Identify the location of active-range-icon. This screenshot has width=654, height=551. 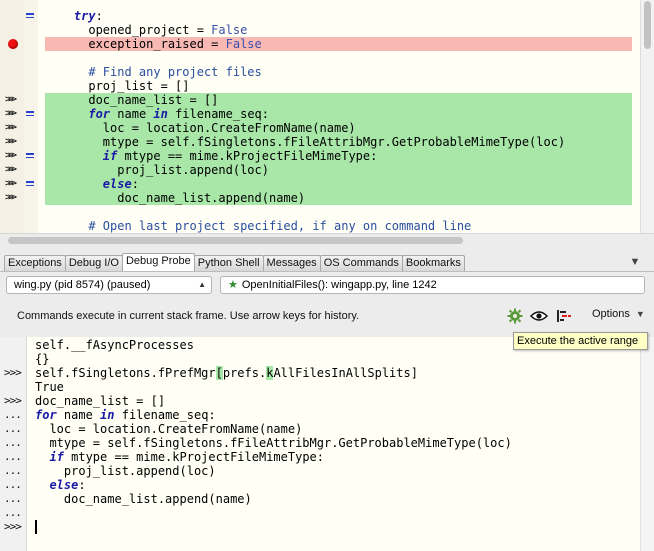
(564, 316).